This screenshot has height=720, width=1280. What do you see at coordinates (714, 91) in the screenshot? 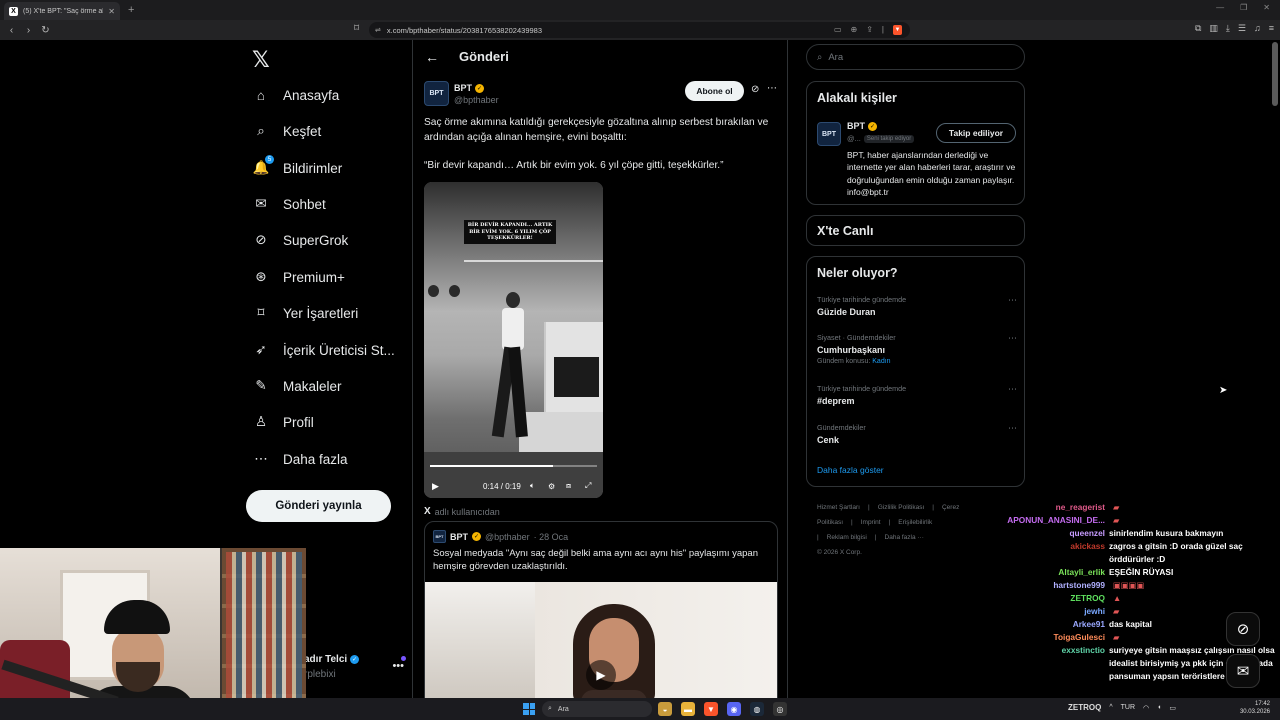
I see `subscribe-button: Abone ol` at bounding box center [714, 91].